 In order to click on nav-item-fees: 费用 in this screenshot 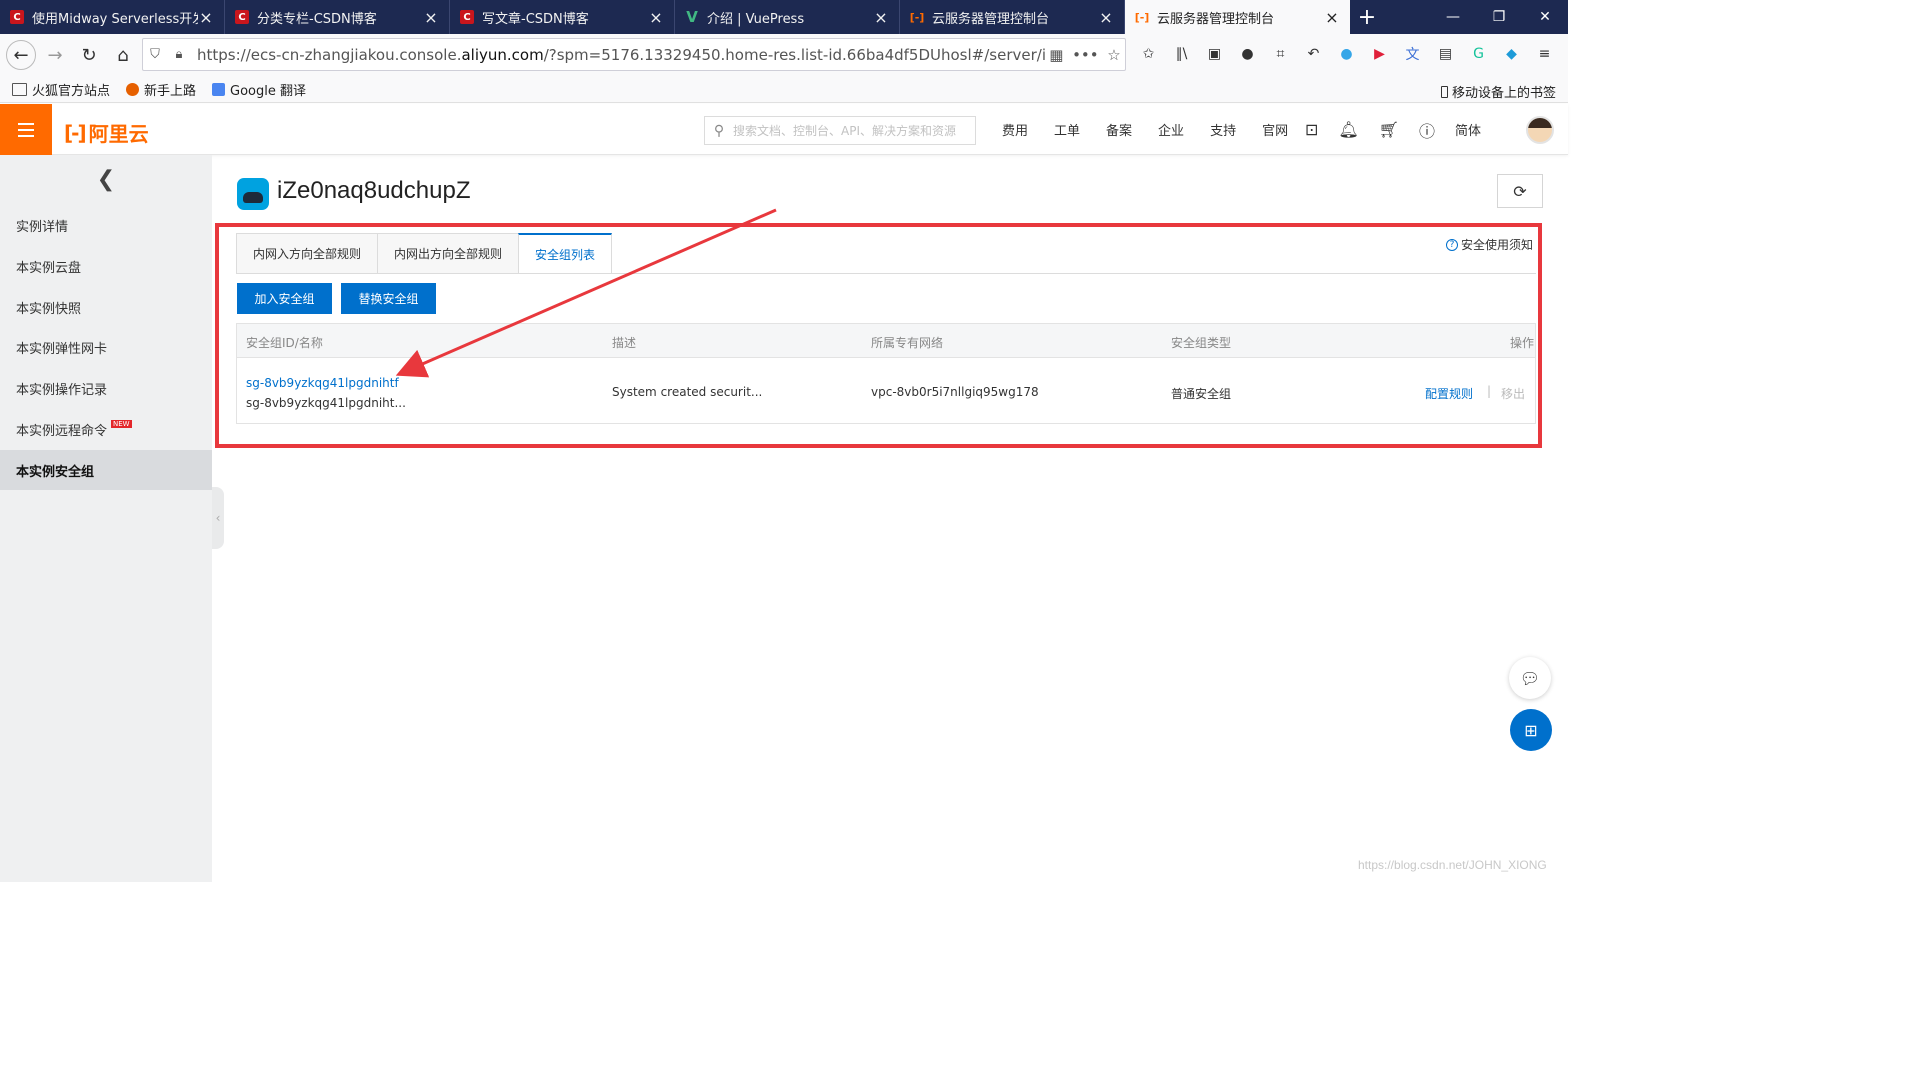, I will do `click(1015, 129)`.